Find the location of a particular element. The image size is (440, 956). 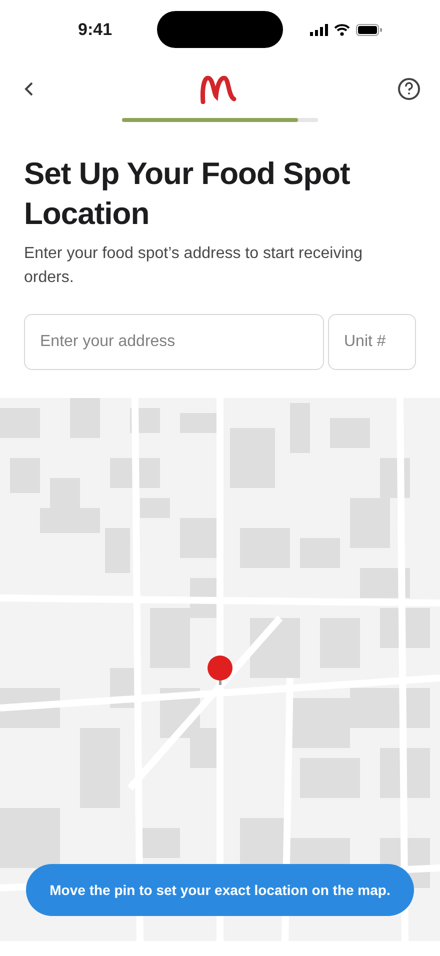

wifi-icon is located at coordinates (342, 30).